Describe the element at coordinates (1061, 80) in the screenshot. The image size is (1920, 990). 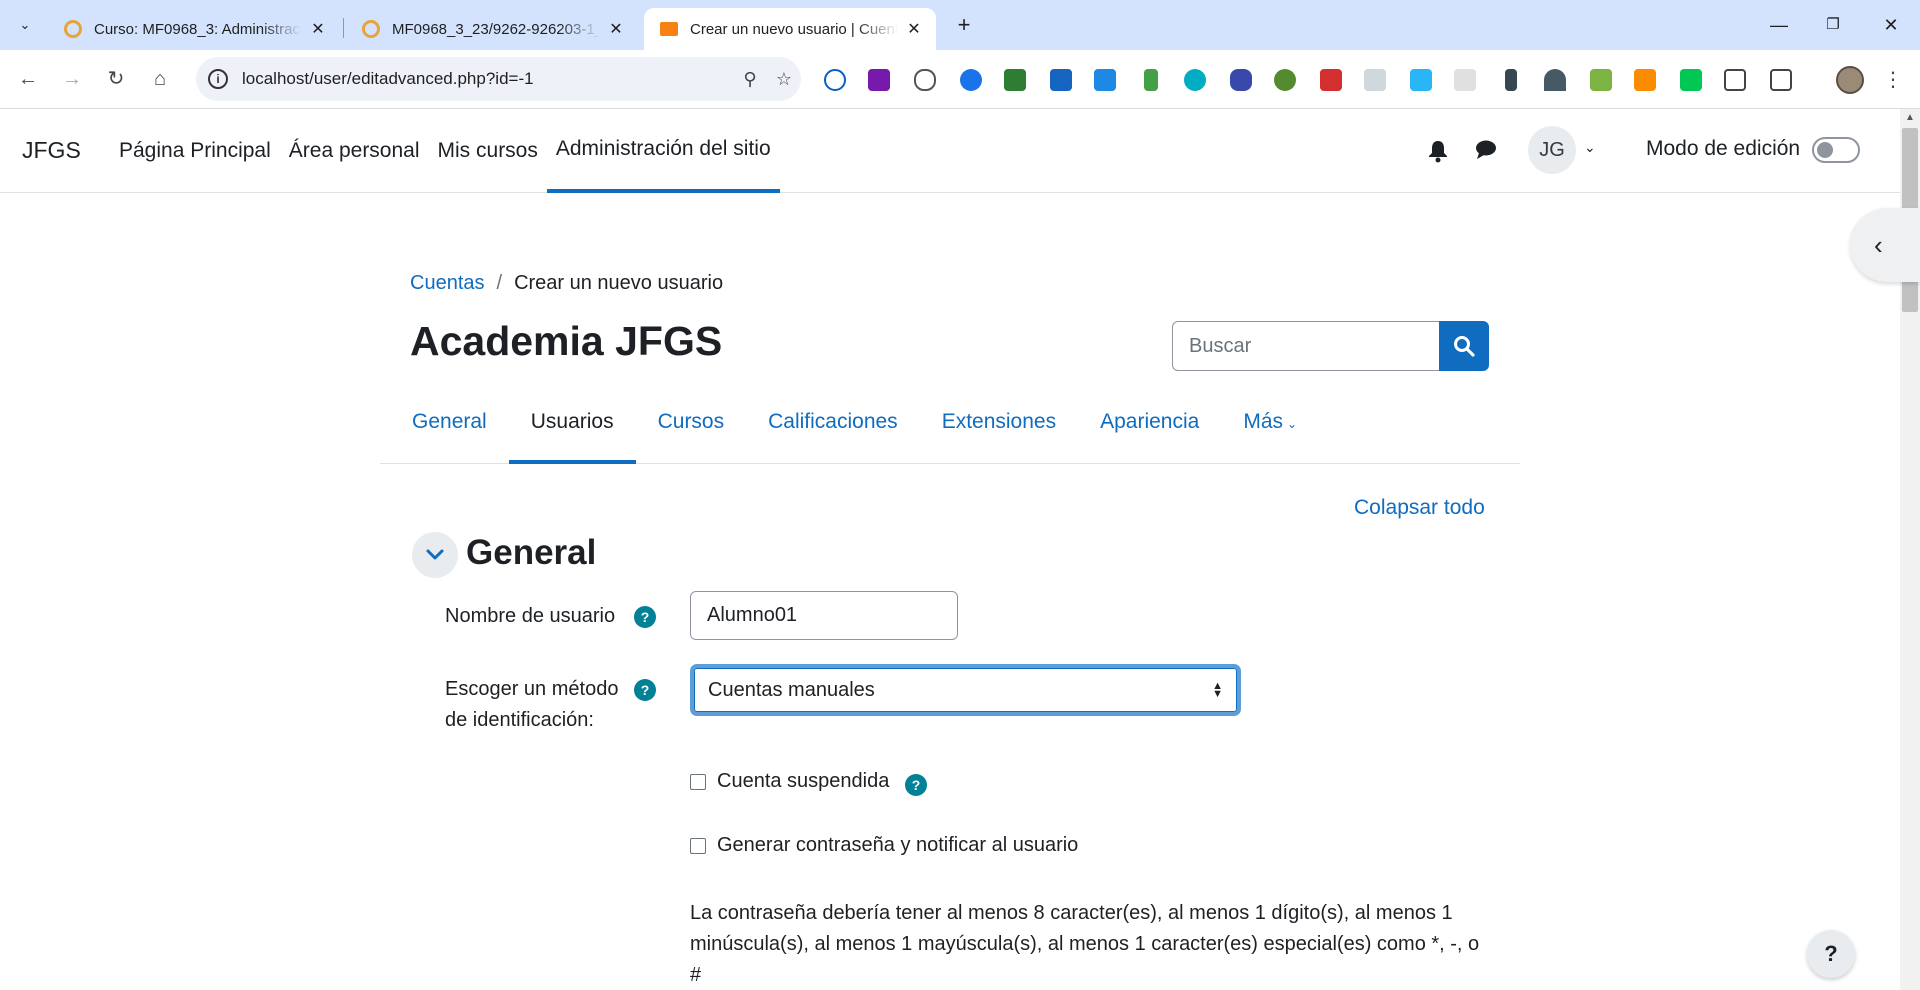
I see `save-extension-icon` at that location.